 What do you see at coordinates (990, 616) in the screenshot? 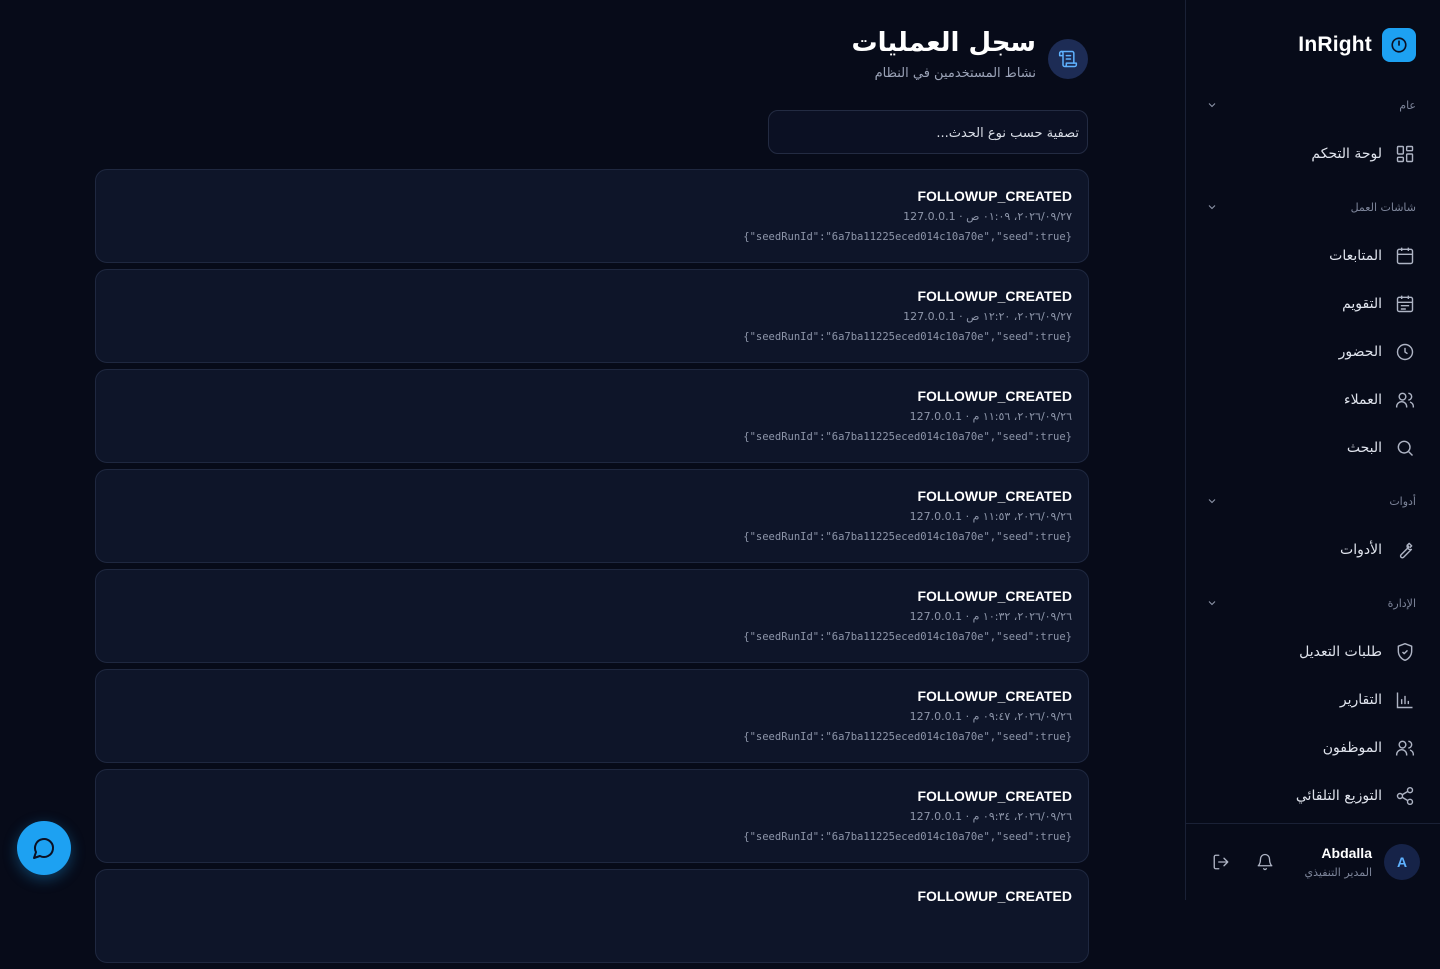
I see `log-timestamp-ip: ٢٠٢٦/٠٩/٢٦، ١٠:٣٢ م · 127.0.0.1` at bounding box center [990, 616].